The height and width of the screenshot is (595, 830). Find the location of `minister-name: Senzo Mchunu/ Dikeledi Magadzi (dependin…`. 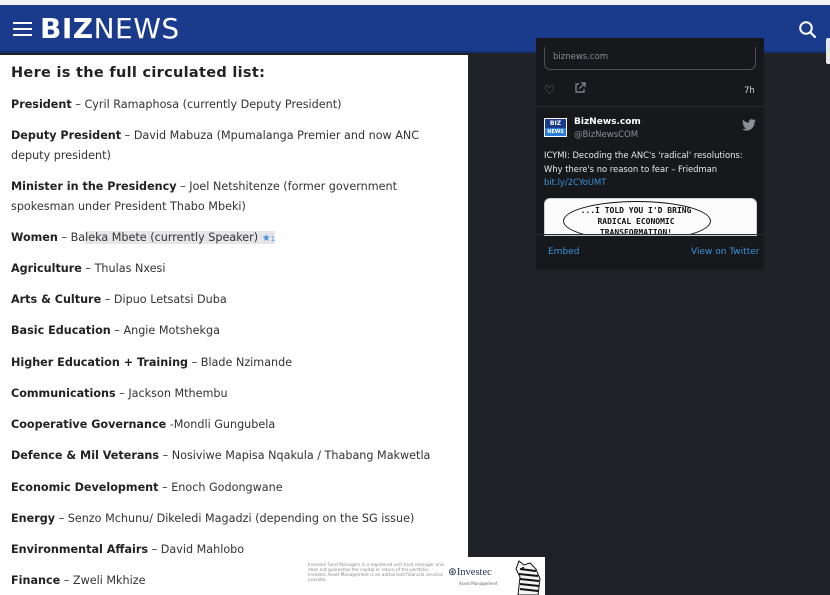

minister-name: Senzo Mchunu/ Dikeledi Magadzi (dependin… is located at coordinates (241, 518).